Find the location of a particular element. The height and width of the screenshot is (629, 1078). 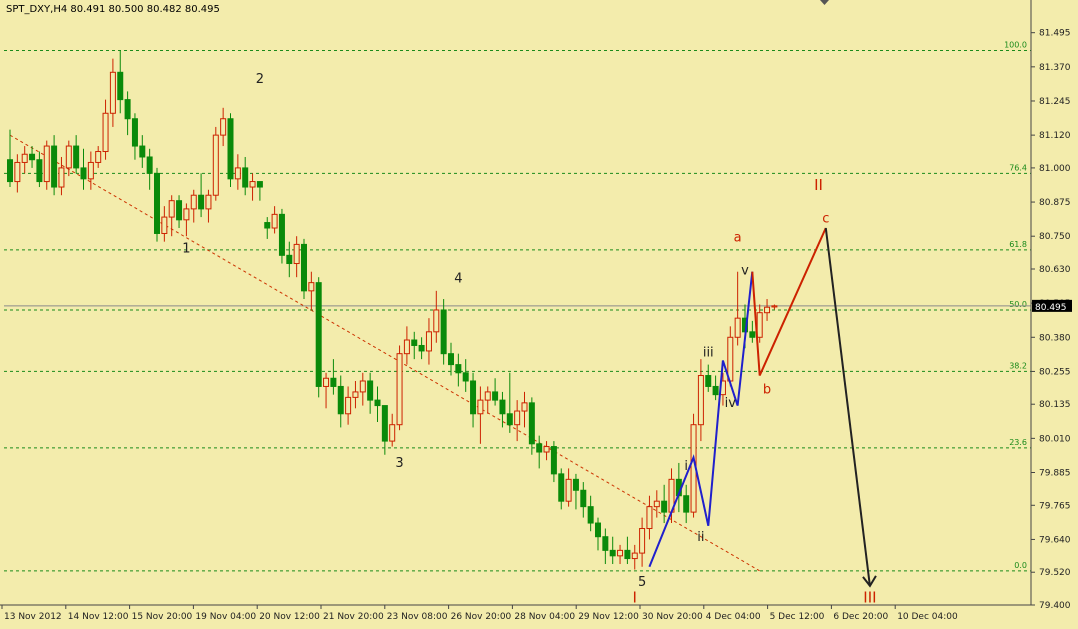

time-tick-label: 28 Nov 04:00 is located at coordinates (544, 617).